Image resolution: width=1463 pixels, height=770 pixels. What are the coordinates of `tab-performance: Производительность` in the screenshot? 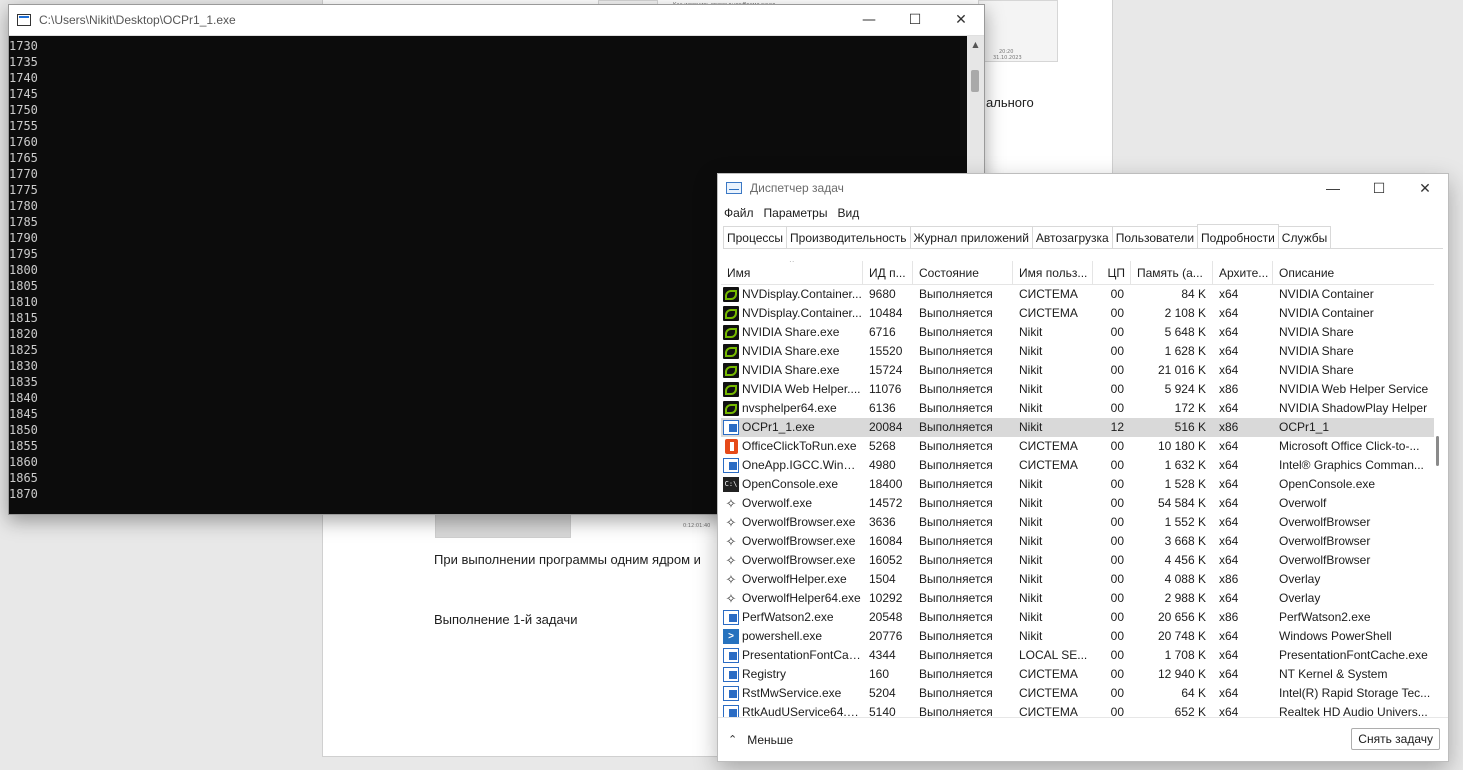 It's located at (848, 237).